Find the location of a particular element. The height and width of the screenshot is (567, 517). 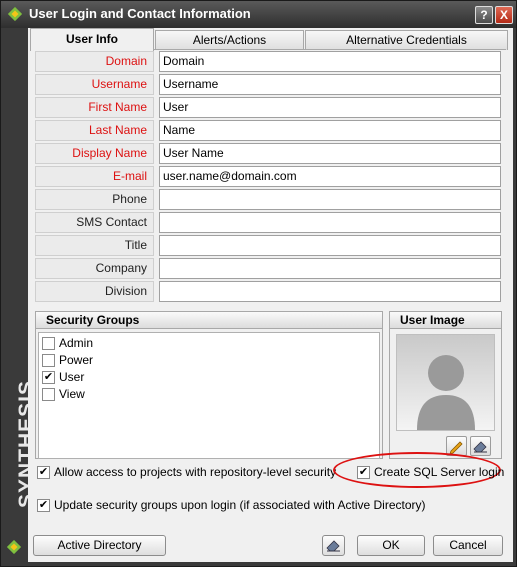

domain-row: Domain Domain is located at coordinates (268, 61).